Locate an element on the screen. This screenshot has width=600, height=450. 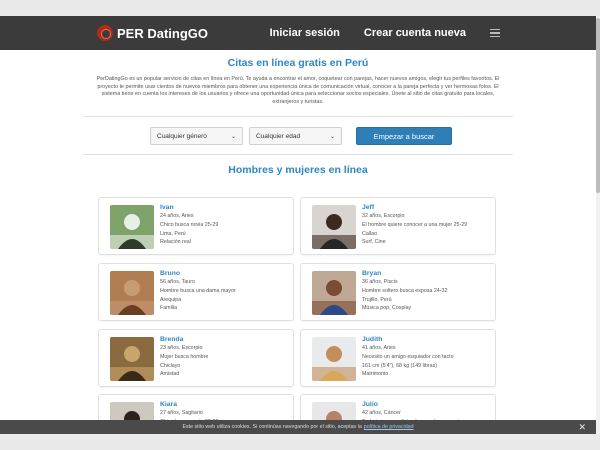
profile-detail: Chico busca novia 25-29 is located at coordinates (189, 224).